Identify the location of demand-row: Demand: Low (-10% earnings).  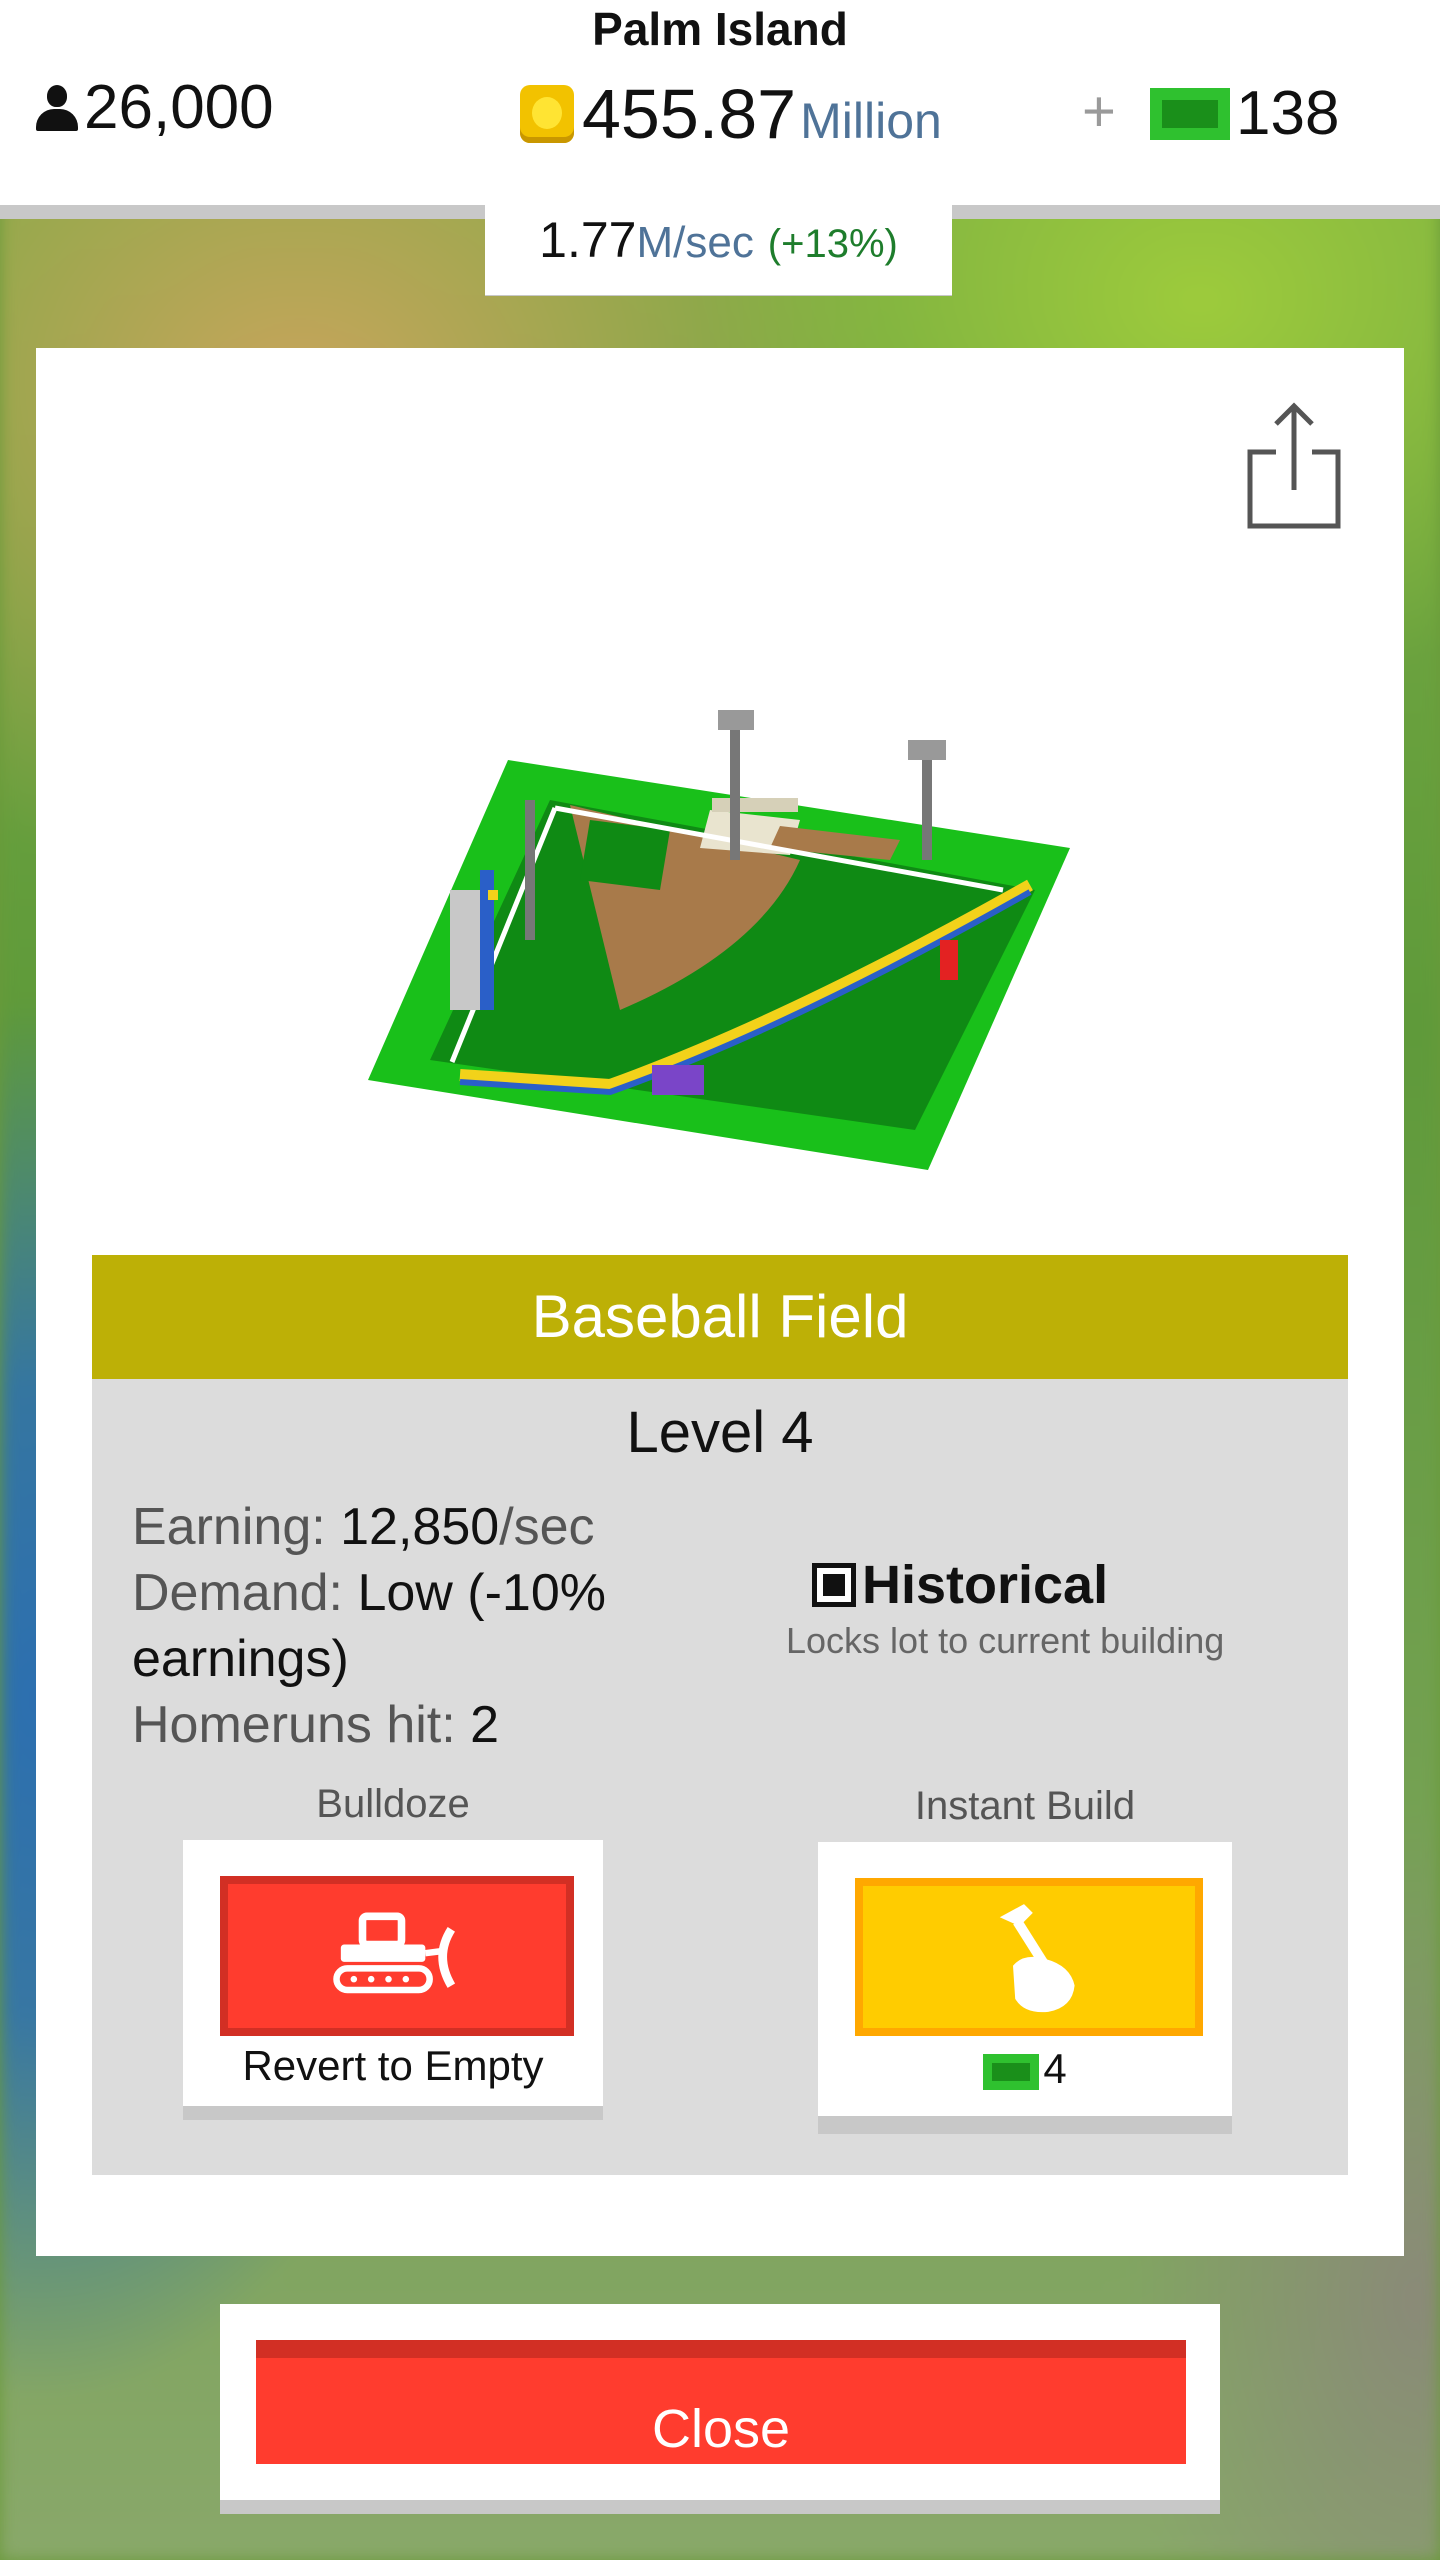
(412, 1626).